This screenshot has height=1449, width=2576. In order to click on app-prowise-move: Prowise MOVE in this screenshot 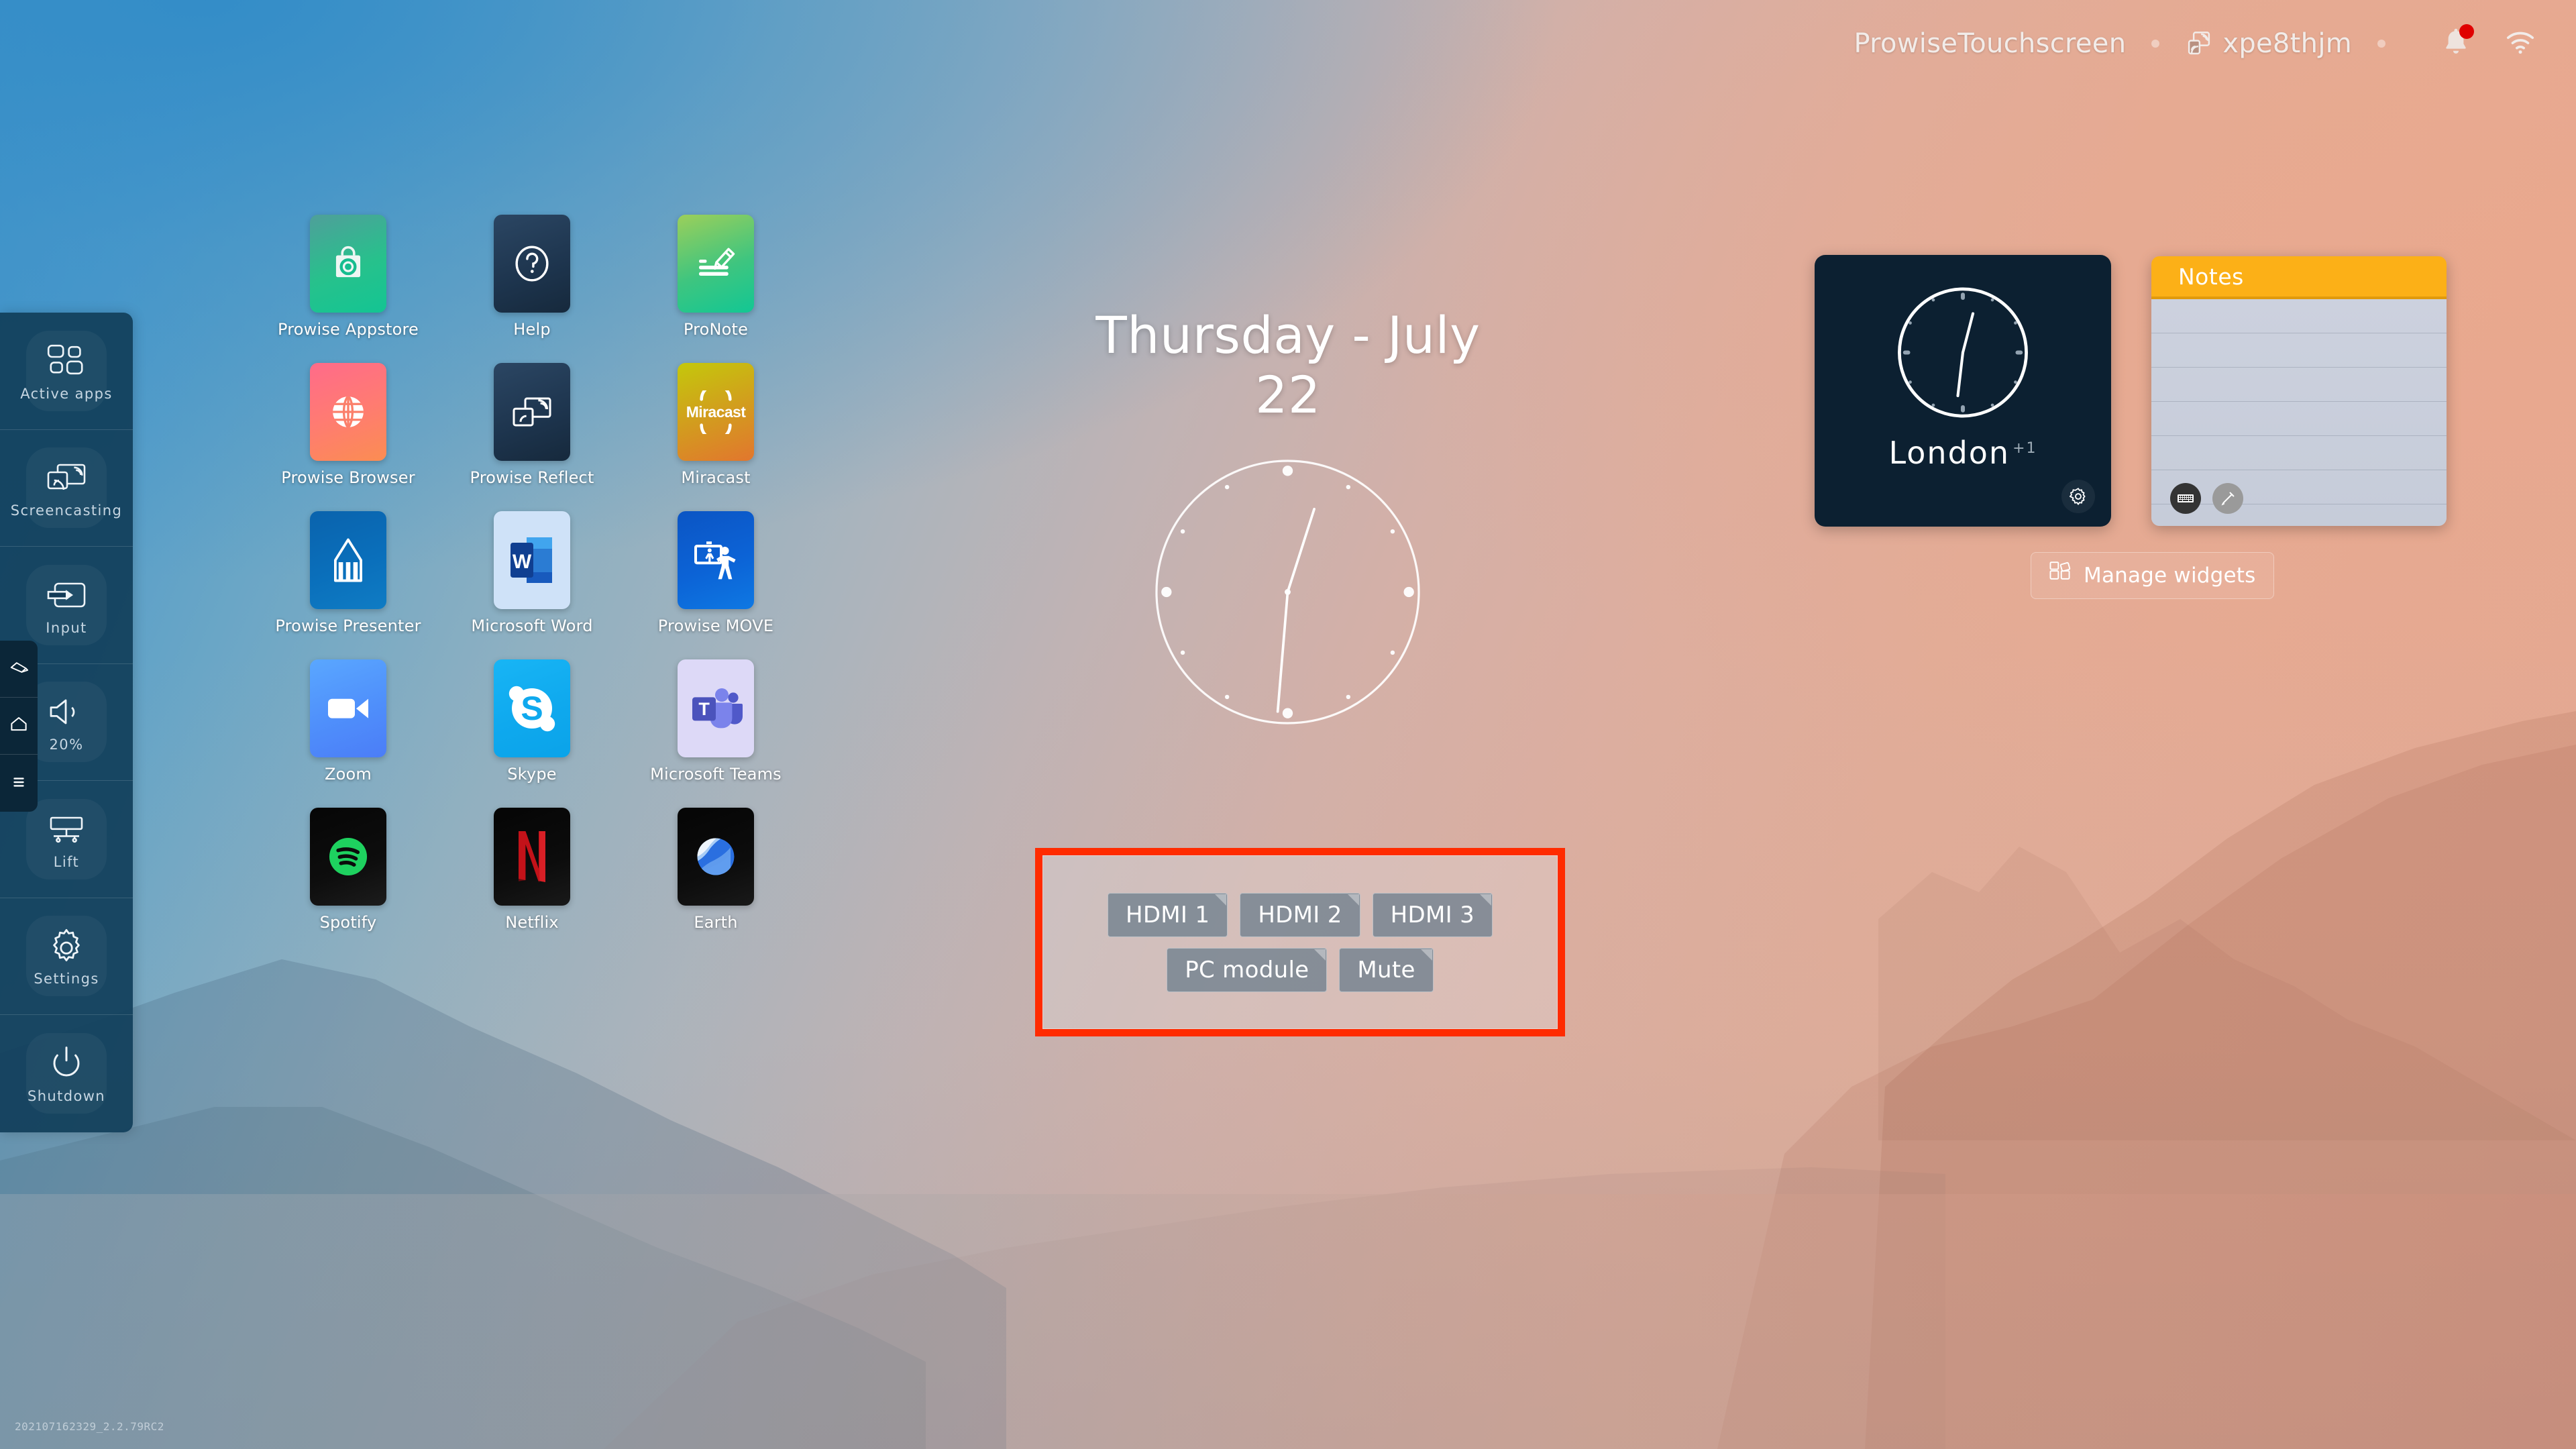, I will do `click(716, 585)`.